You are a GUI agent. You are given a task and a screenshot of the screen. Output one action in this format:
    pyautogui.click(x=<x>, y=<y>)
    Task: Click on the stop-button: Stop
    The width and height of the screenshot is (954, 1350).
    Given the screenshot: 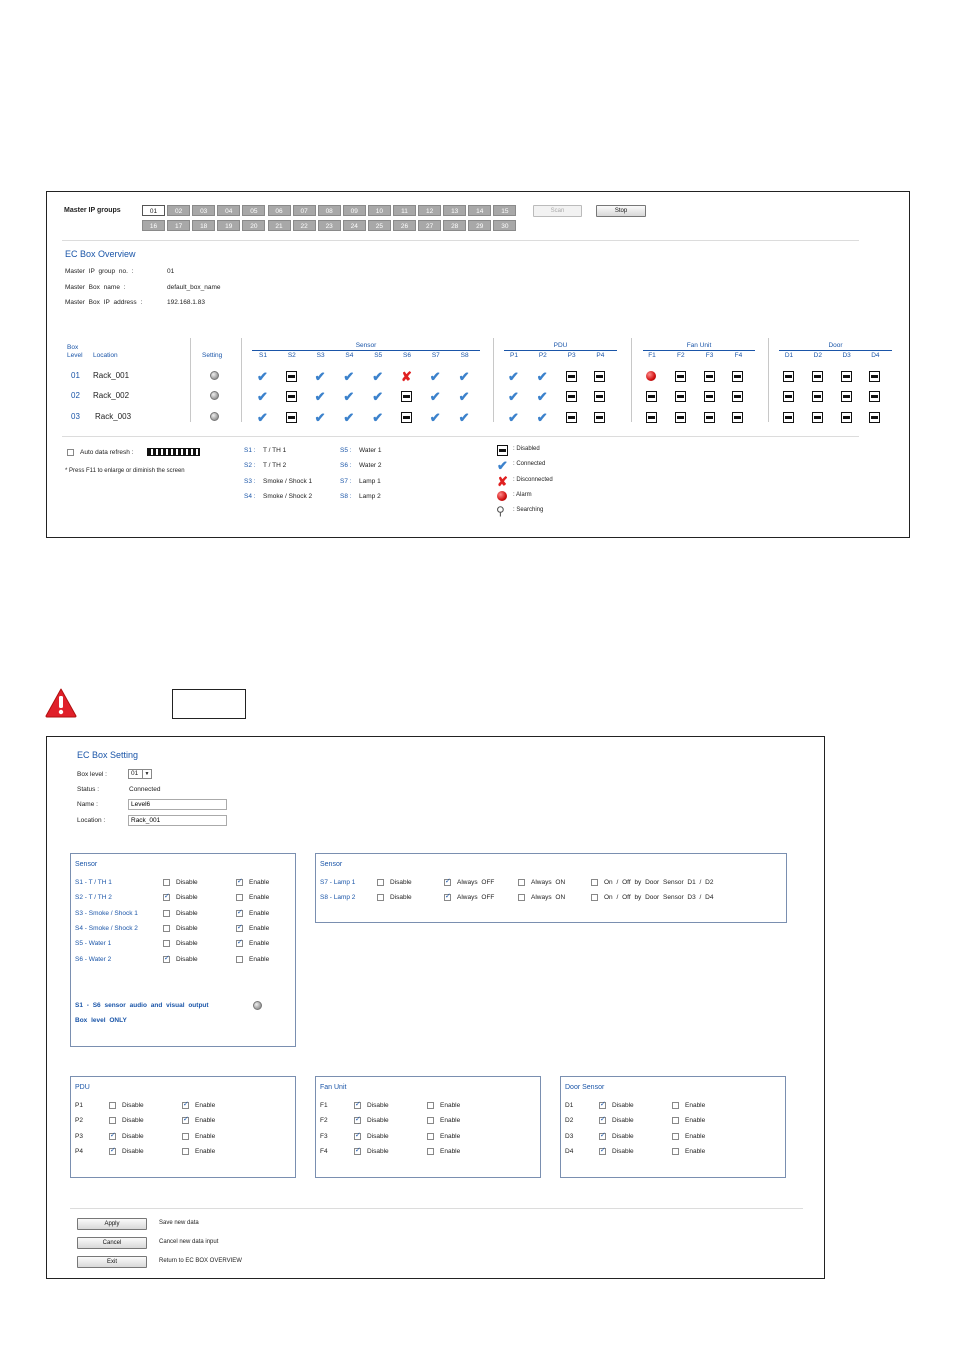 What is the action you would take?
    pyautogui.click(x=621, y=211)
    